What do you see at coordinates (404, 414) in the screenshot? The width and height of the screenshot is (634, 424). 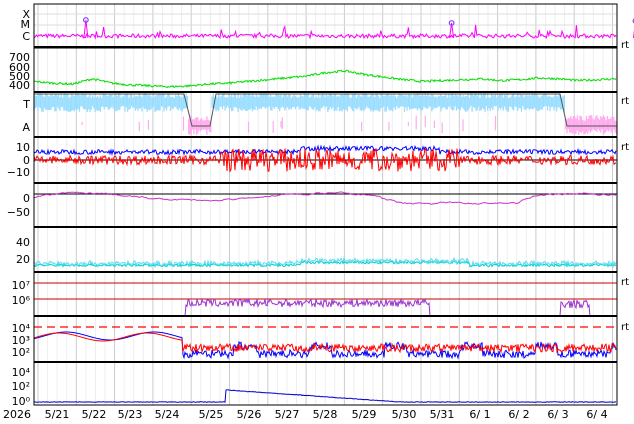 I see `date-label: 5/30` at bounding box center [404, 414].